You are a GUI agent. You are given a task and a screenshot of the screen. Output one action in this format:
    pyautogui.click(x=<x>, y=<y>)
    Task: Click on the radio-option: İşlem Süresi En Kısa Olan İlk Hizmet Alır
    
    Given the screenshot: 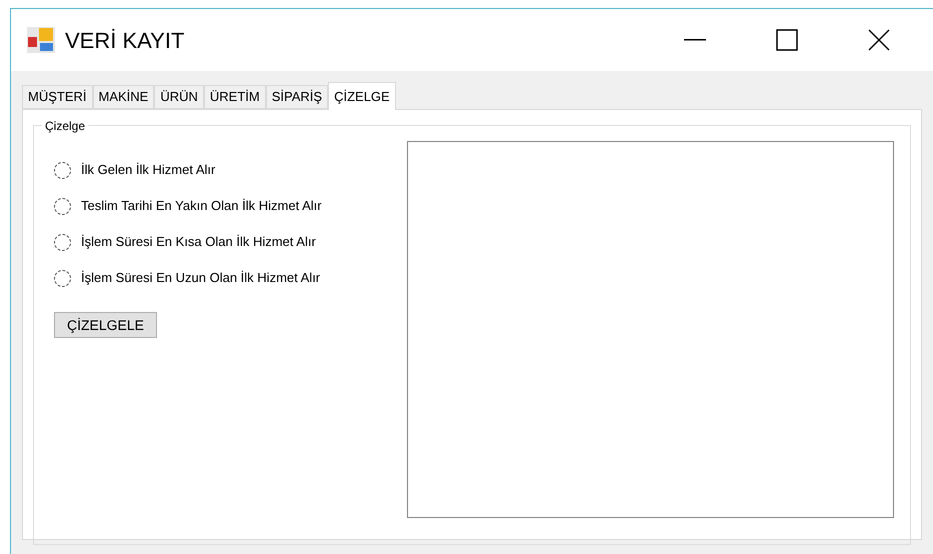 What is the action you would take?
    pyautogui.click(x=230, y=242)
    